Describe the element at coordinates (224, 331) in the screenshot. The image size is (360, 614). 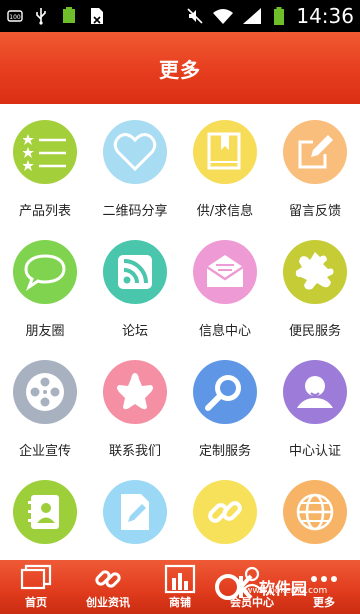
I see `grid-item-label: 信息中心` at that location.